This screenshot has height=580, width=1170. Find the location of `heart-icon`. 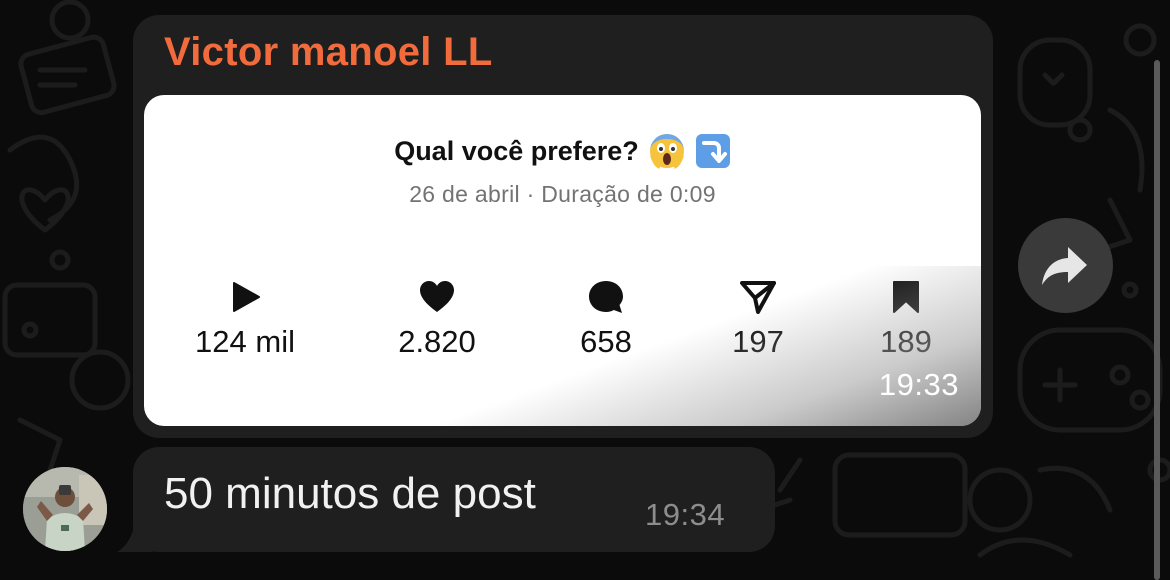

heart-icon is located at coordinates (437, 296).